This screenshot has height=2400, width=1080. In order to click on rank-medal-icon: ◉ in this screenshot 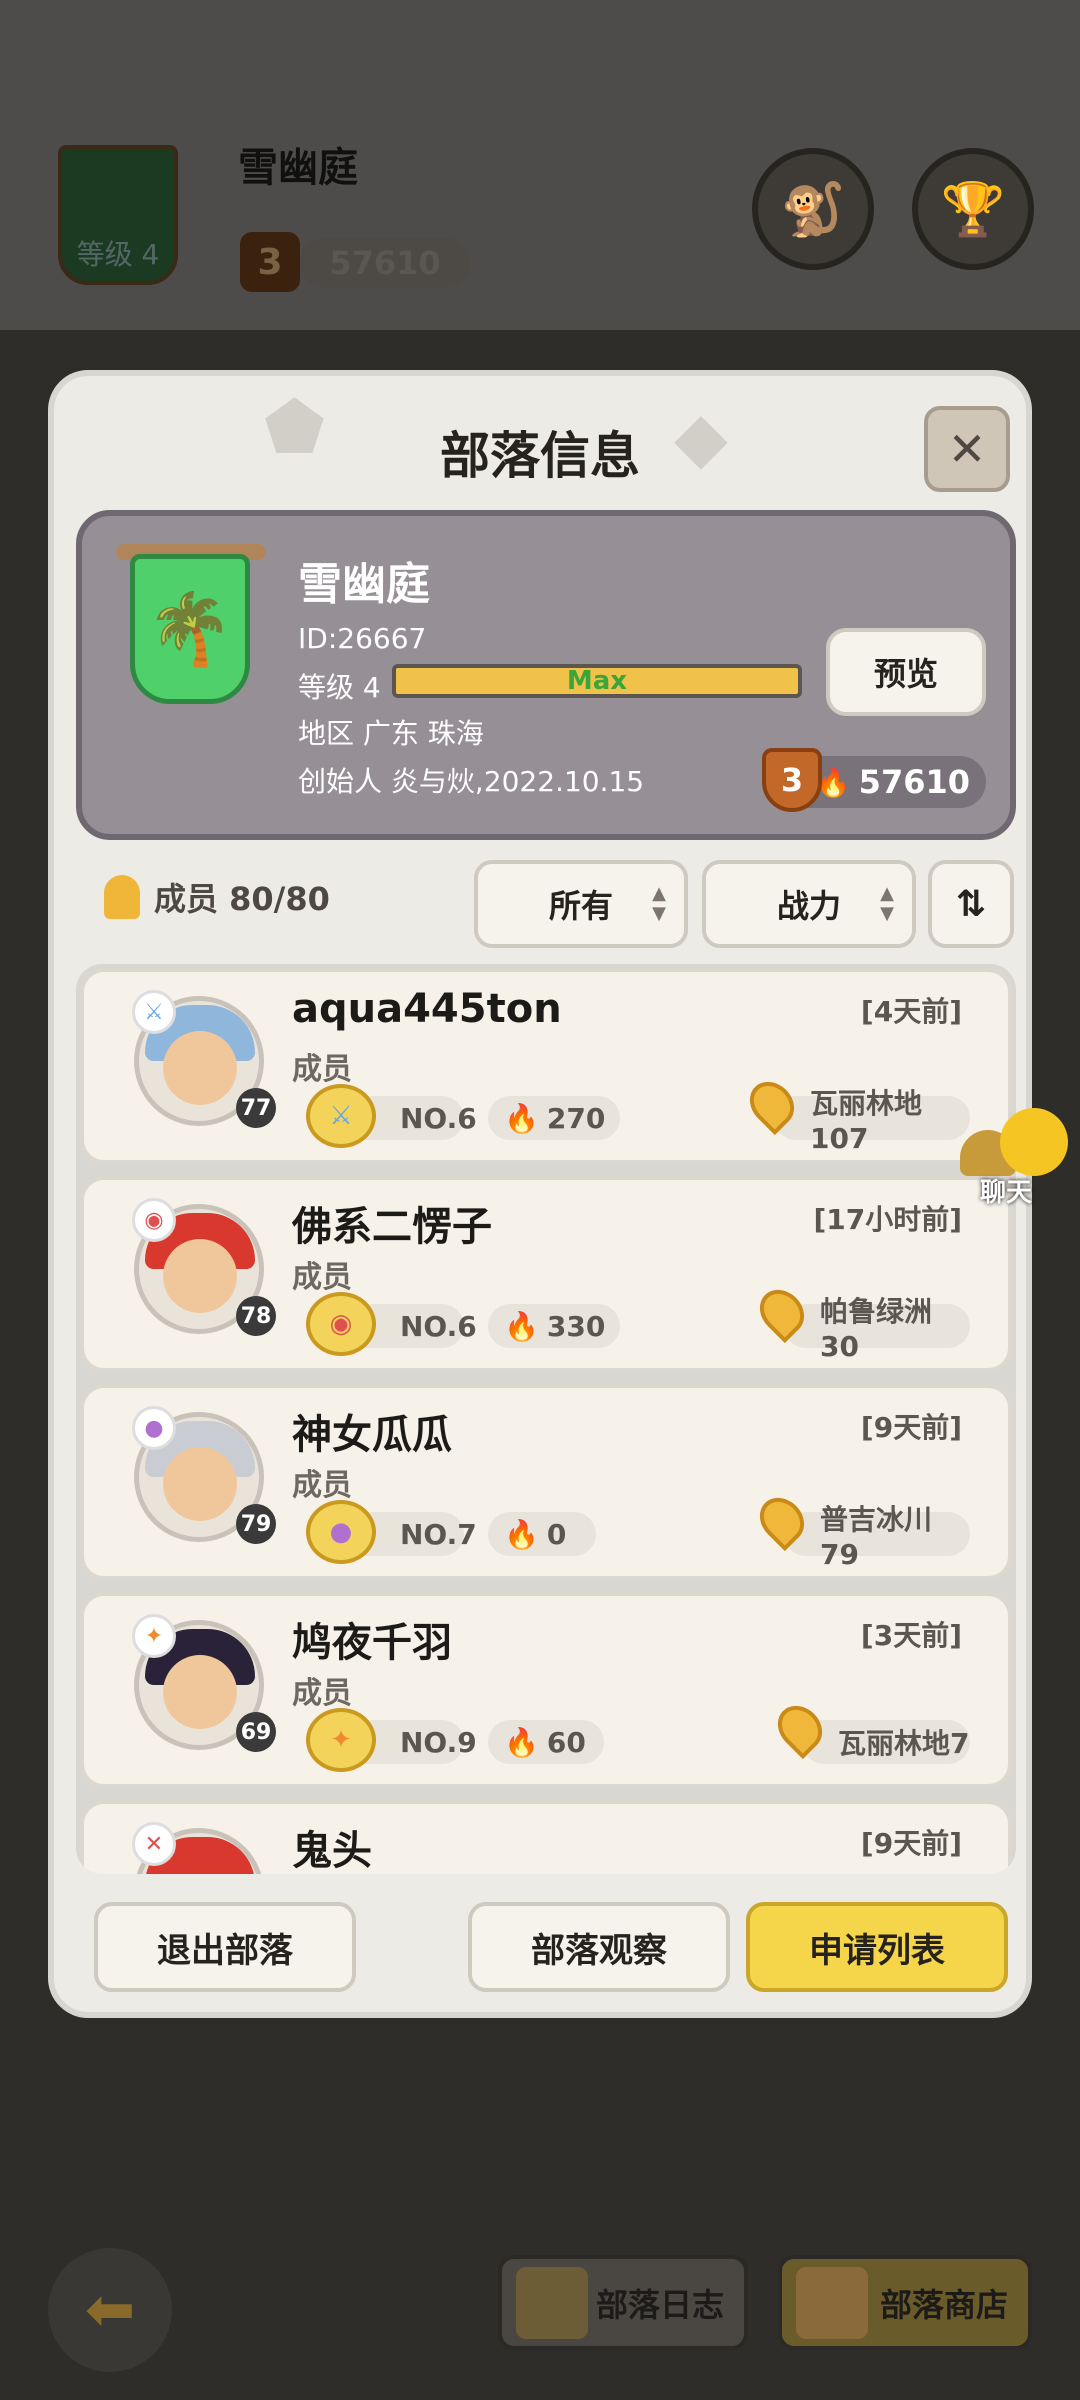, I will do `click(341, 1324)`.